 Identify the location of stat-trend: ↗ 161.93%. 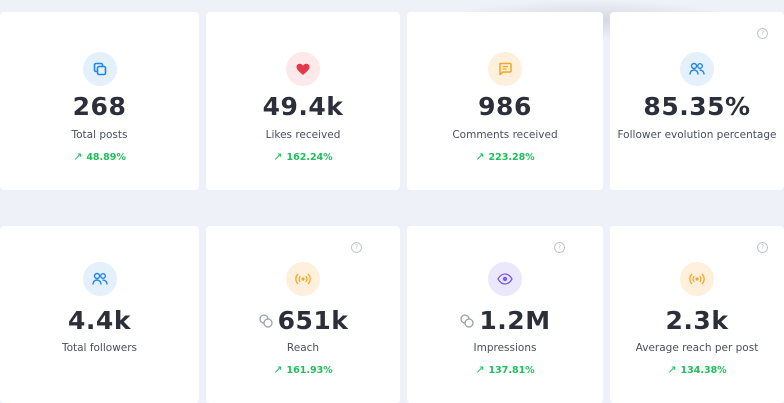
(303, 369).